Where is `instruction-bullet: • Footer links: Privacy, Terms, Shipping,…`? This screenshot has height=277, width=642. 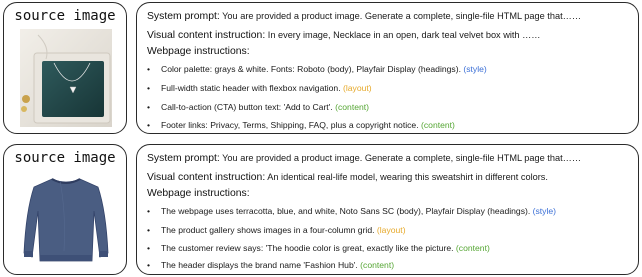 instruction-bullet: • Footer links: Privacy, Terms, Shipping,… is located at coordinates (301, 125).